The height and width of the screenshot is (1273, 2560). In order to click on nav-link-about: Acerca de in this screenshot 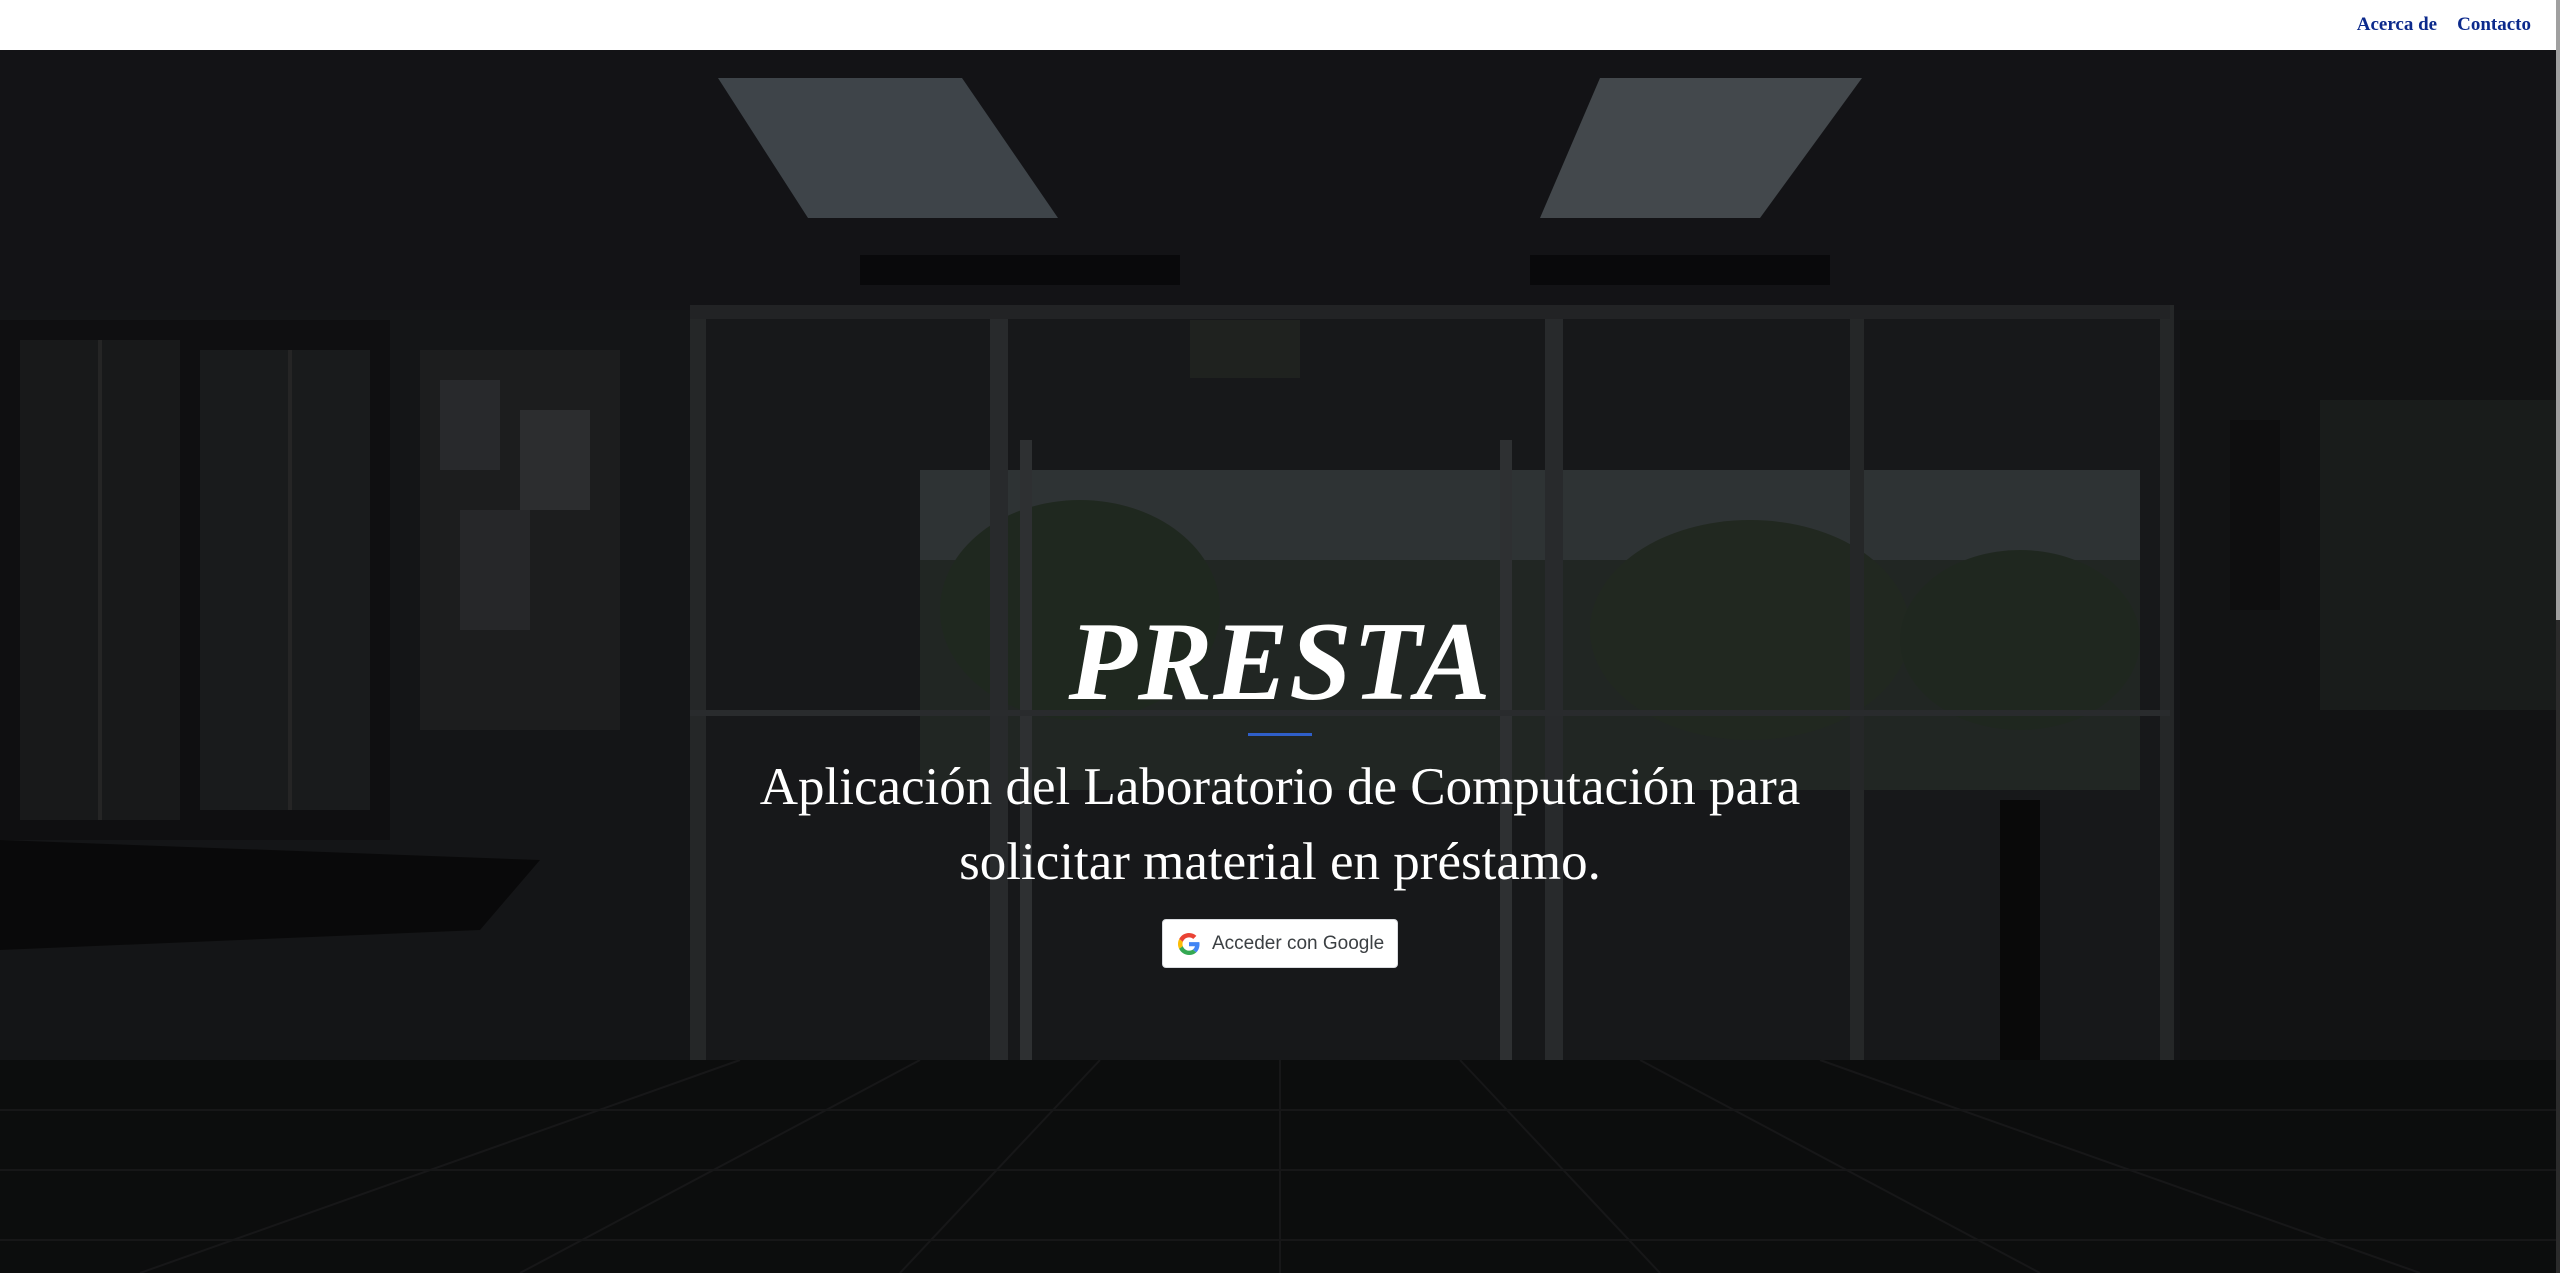, I will do `click(2397, 25)`.